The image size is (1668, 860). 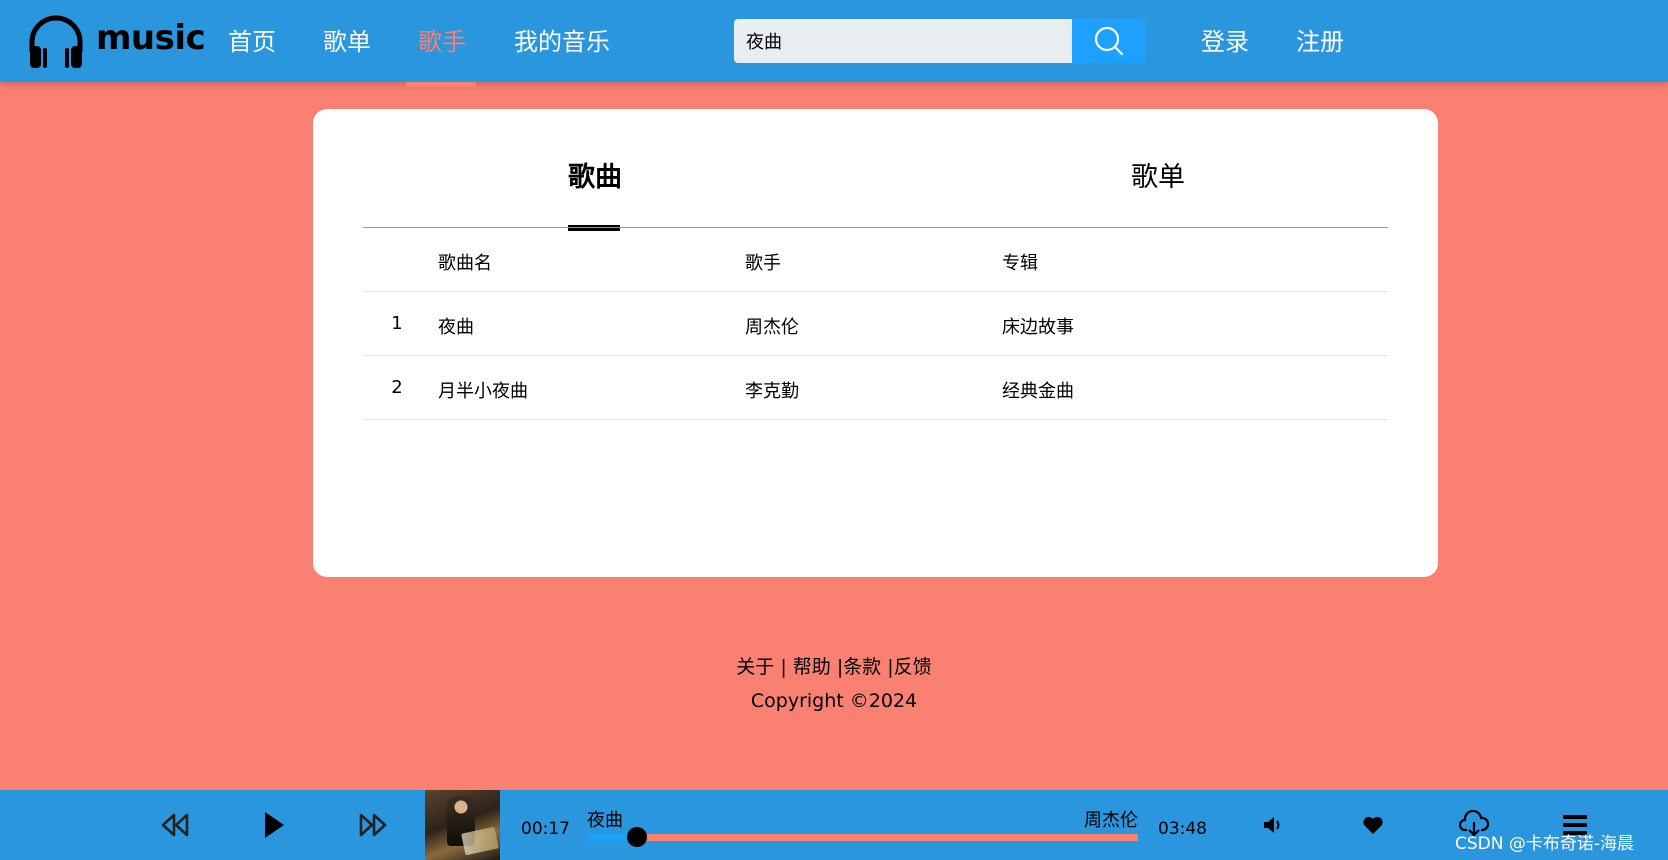 I want to click on song-album: 经典金曲, so click(x=1038, y=390).